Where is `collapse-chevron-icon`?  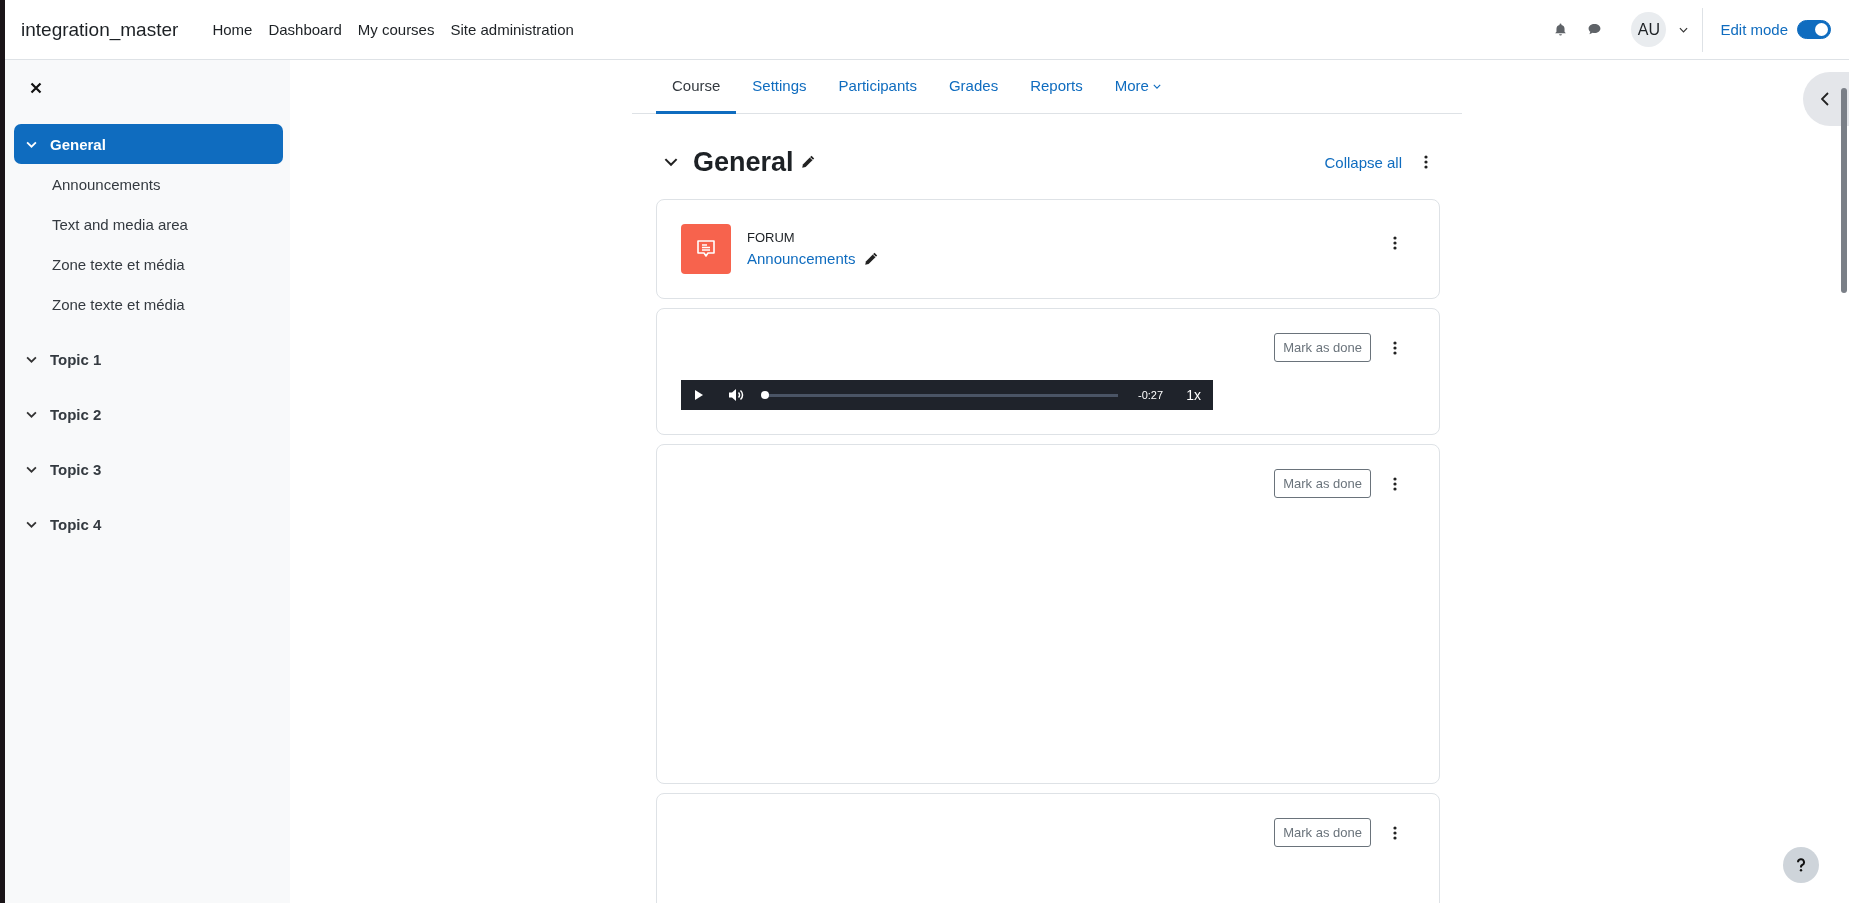
collapse-chevron-icon is located at coordinates (671, 162).